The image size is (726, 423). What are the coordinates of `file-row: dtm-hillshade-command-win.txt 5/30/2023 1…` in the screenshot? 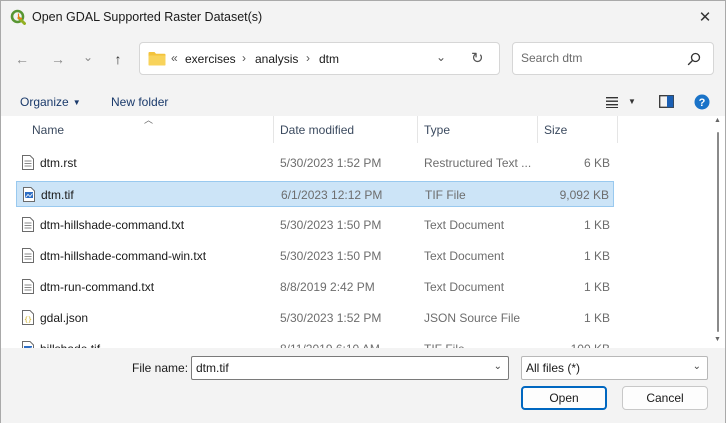 It's located at (315, 256).